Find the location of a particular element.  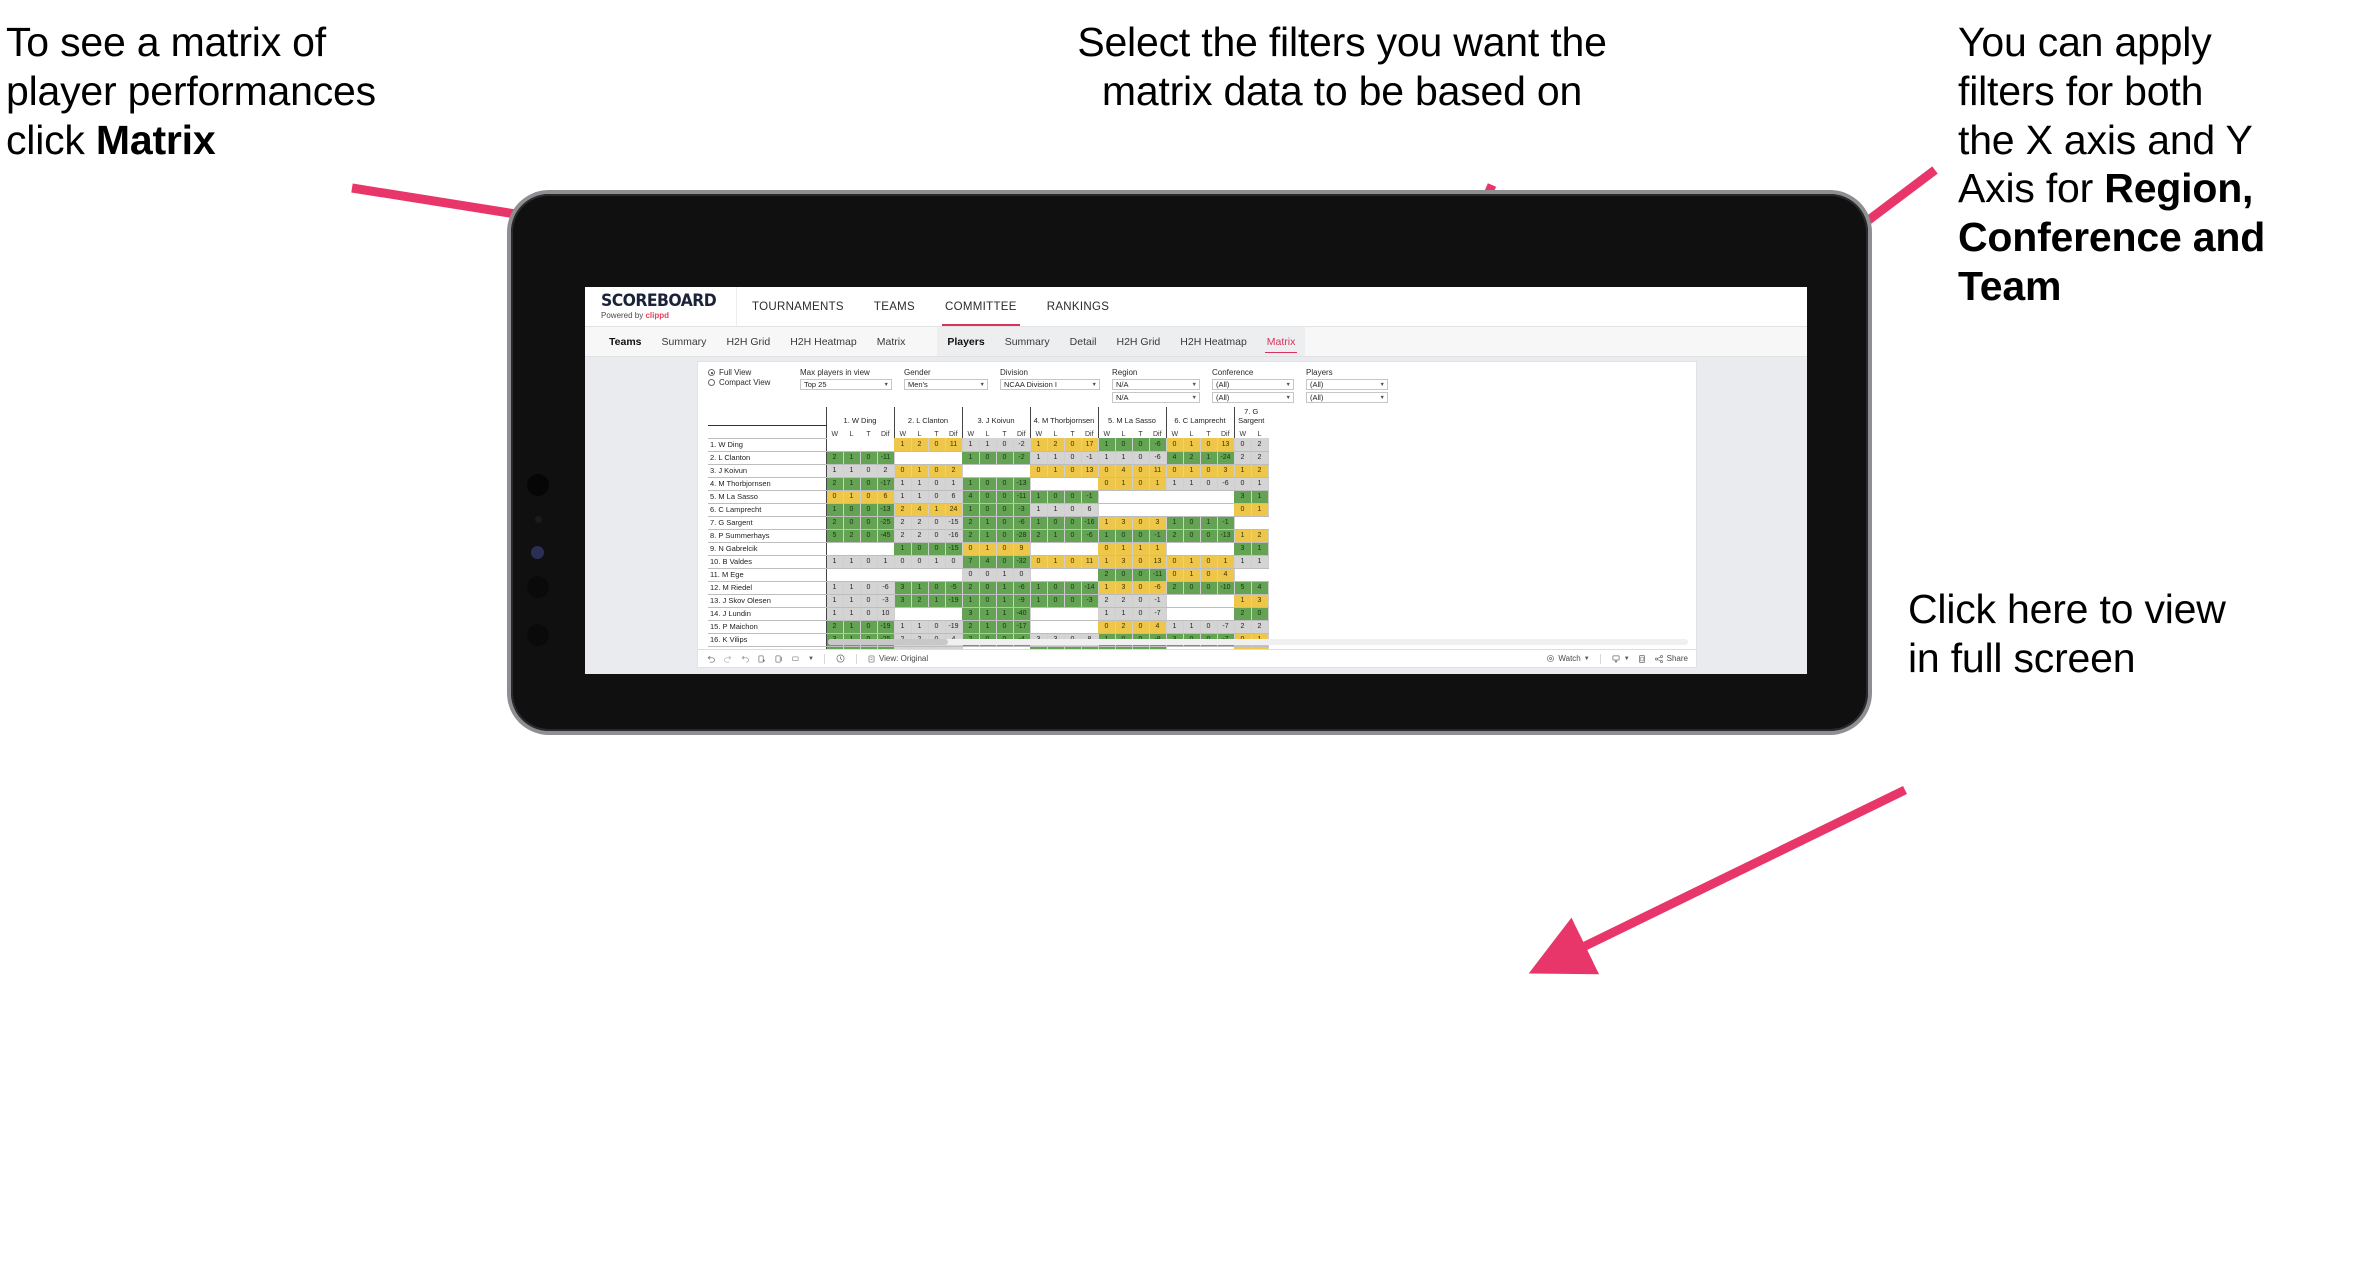

view-original-button: View: Original is located at coordinates (897, 659).